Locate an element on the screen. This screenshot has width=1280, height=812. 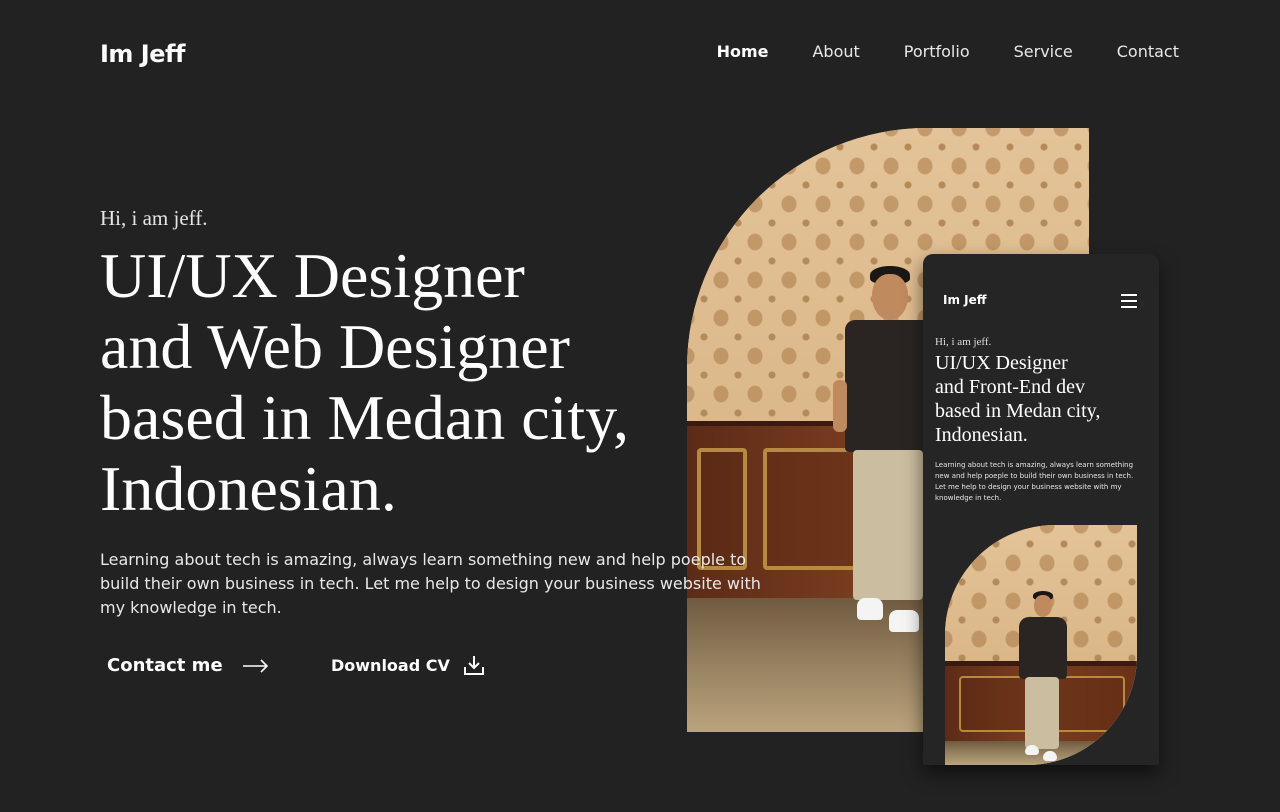
mobile-title-line: and Front-End dev is located at coordinates (1010, 387).